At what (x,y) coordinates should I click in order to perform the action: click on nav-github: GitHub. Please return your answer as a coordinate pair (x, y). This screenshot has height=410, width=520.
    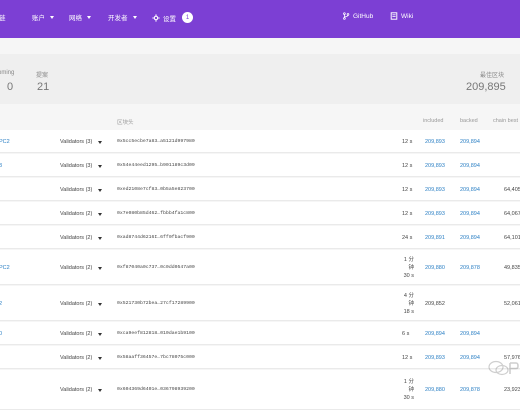
    Looking at the image, I should click on (357, 16).